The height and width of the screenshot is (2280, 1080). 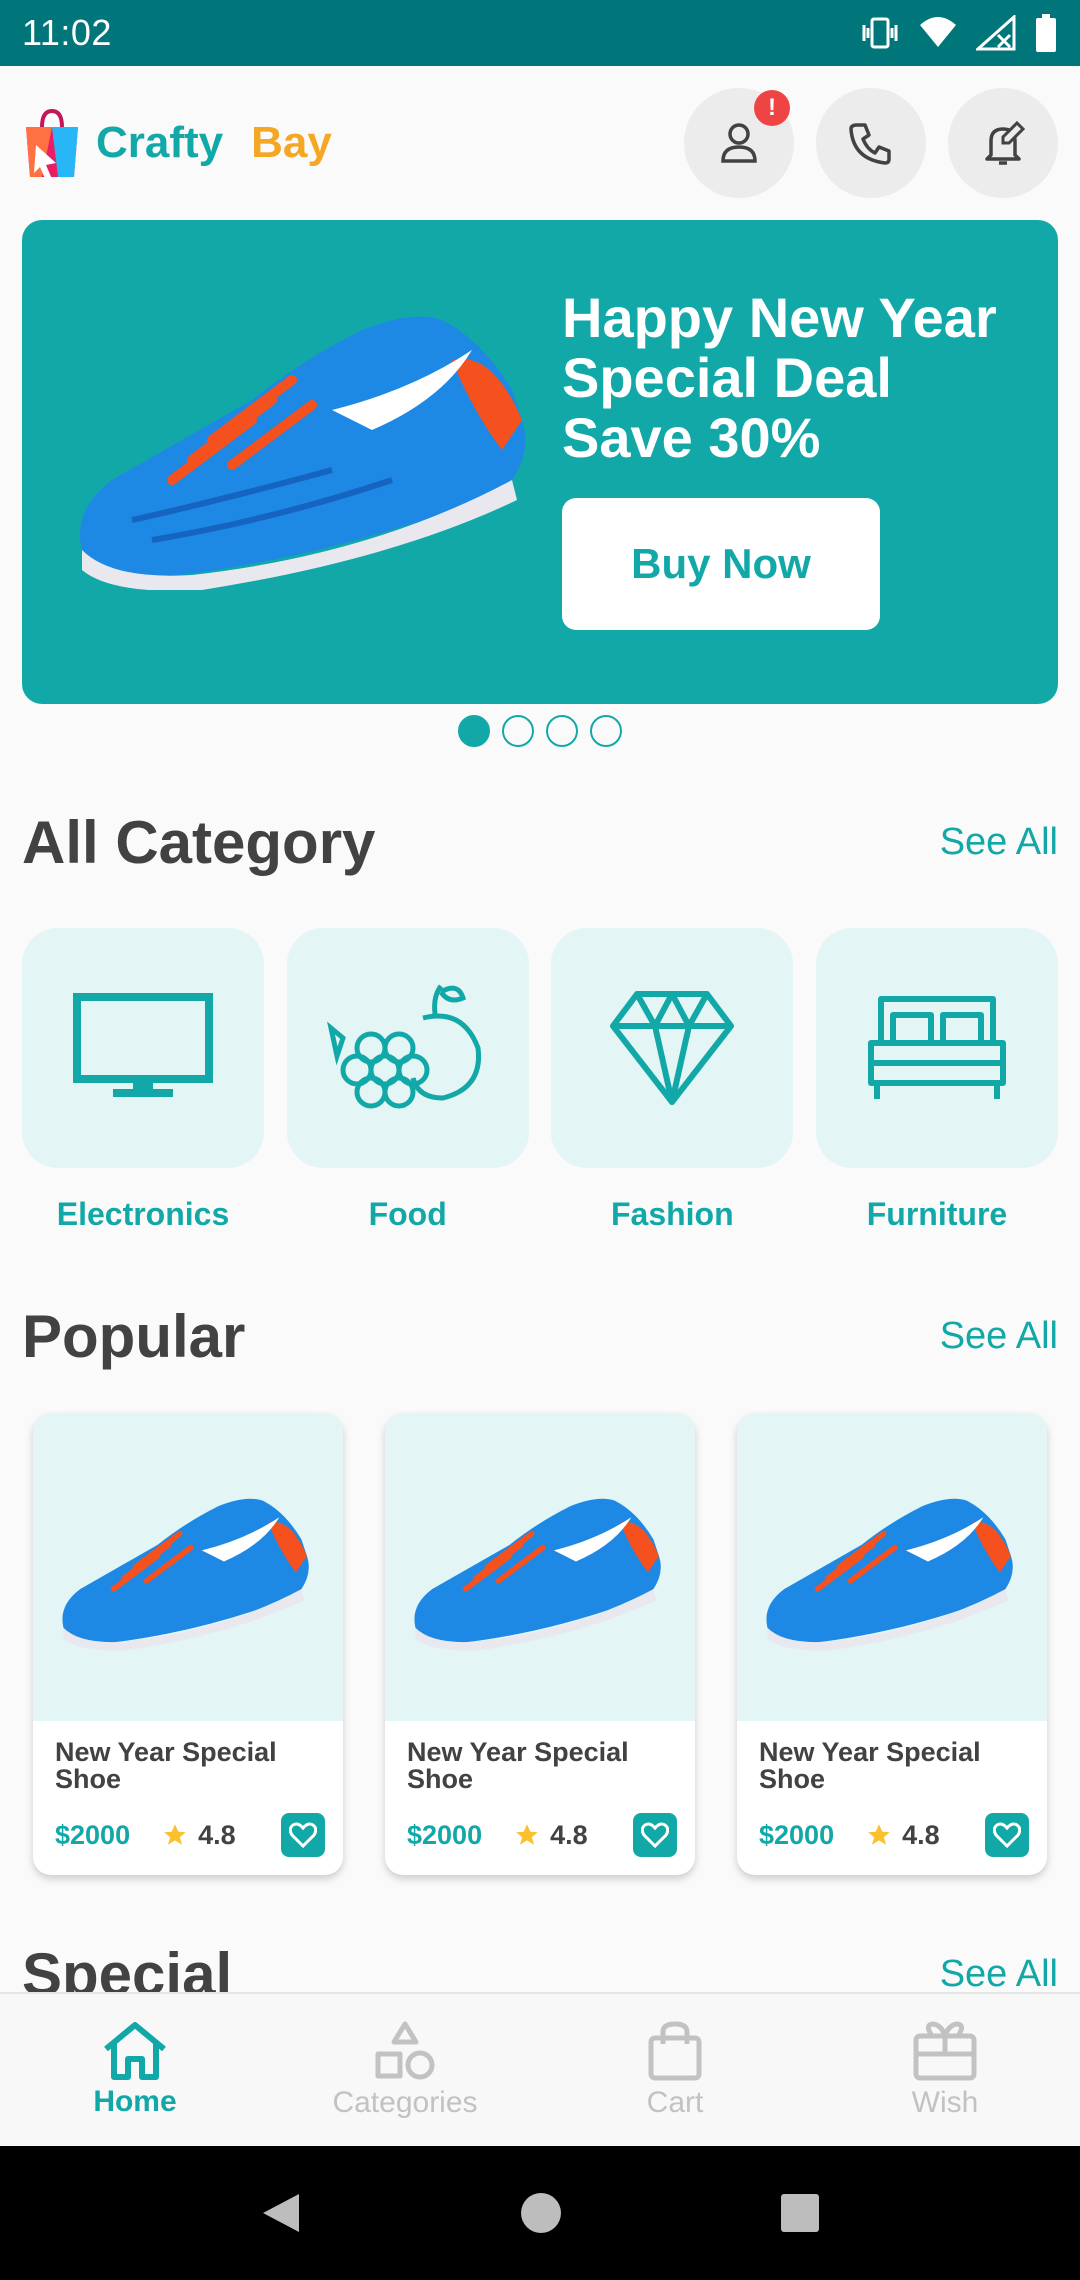 I want to click on category-food: Food, so click(x=407, y=1080).